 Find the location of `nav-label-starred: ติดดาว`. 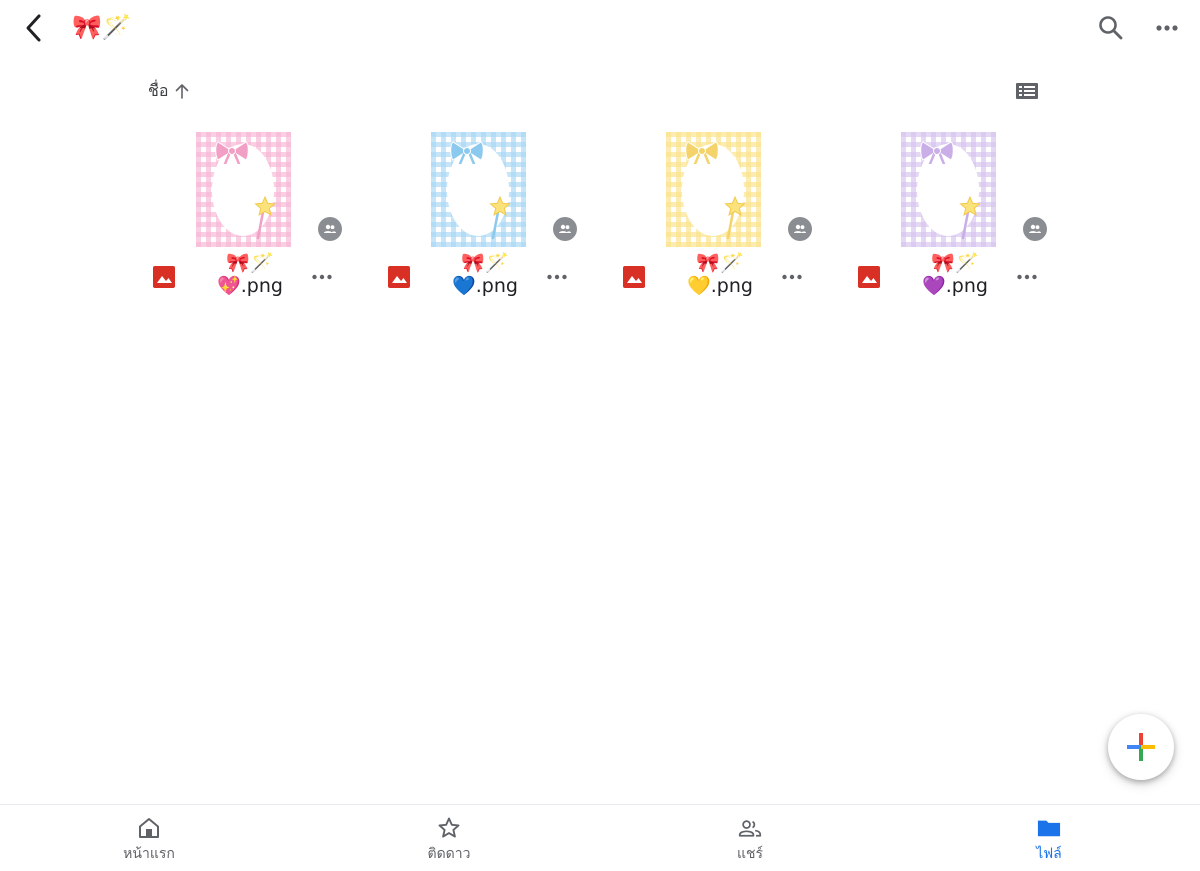

nav-label-starred: ติดดาว is located at coordinates (449, 854).